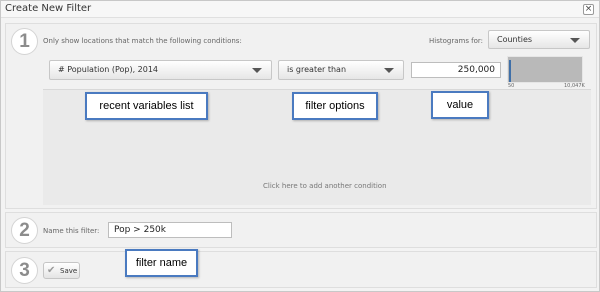 The image size is (600, 292). What do you see at coordinates (515, 39) in the screenshot?
I see `histograms-select-value: Counties` at bounding box center [515, 39].